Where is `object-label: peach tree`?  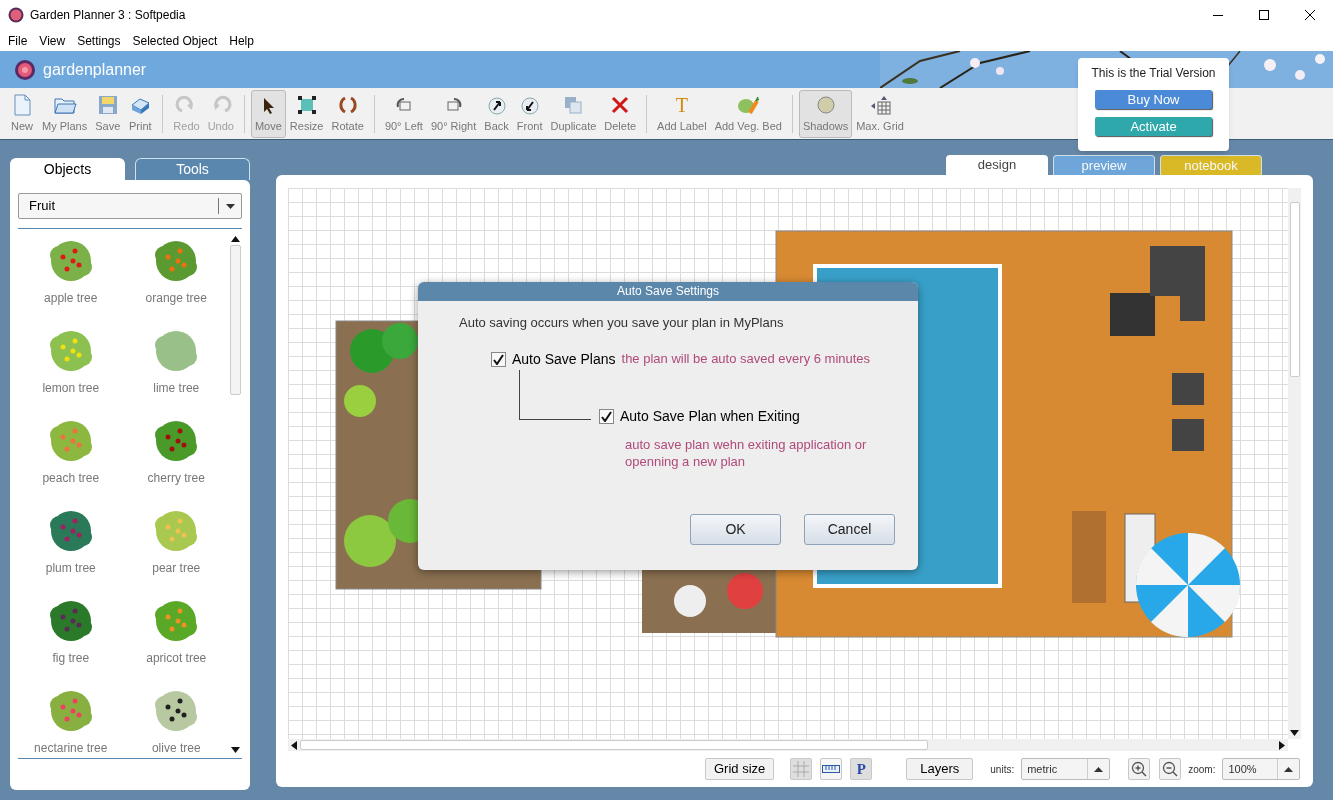 object-label: peach tree is located at coordinates (71, 478).